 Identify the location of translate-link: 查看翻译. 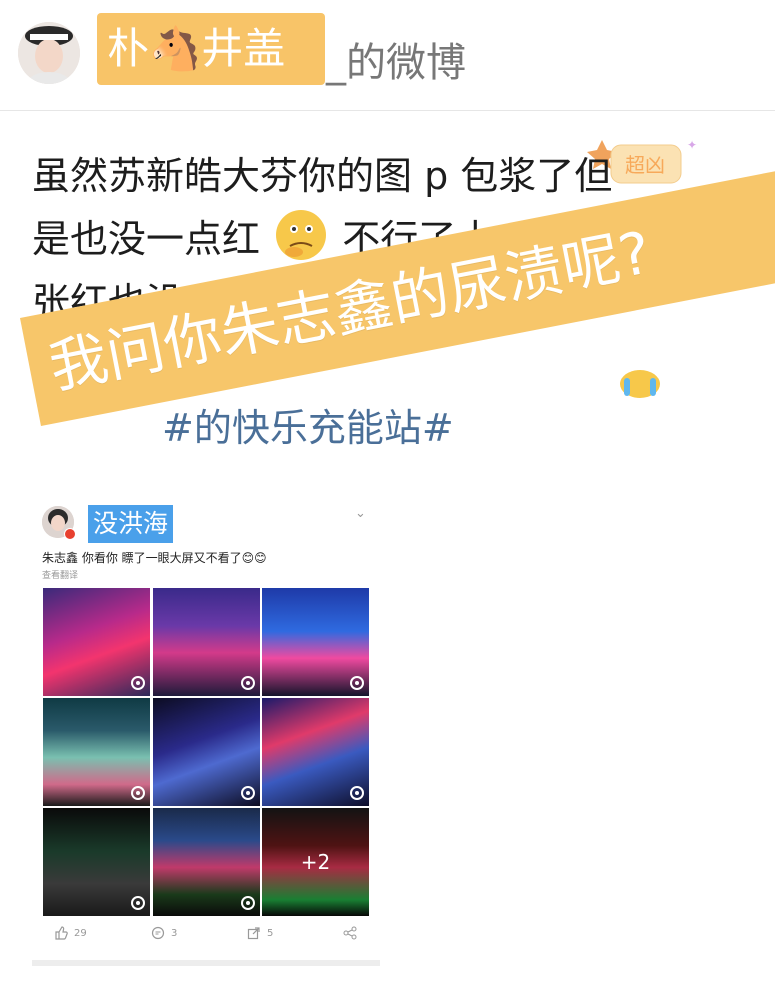
(60, 574).